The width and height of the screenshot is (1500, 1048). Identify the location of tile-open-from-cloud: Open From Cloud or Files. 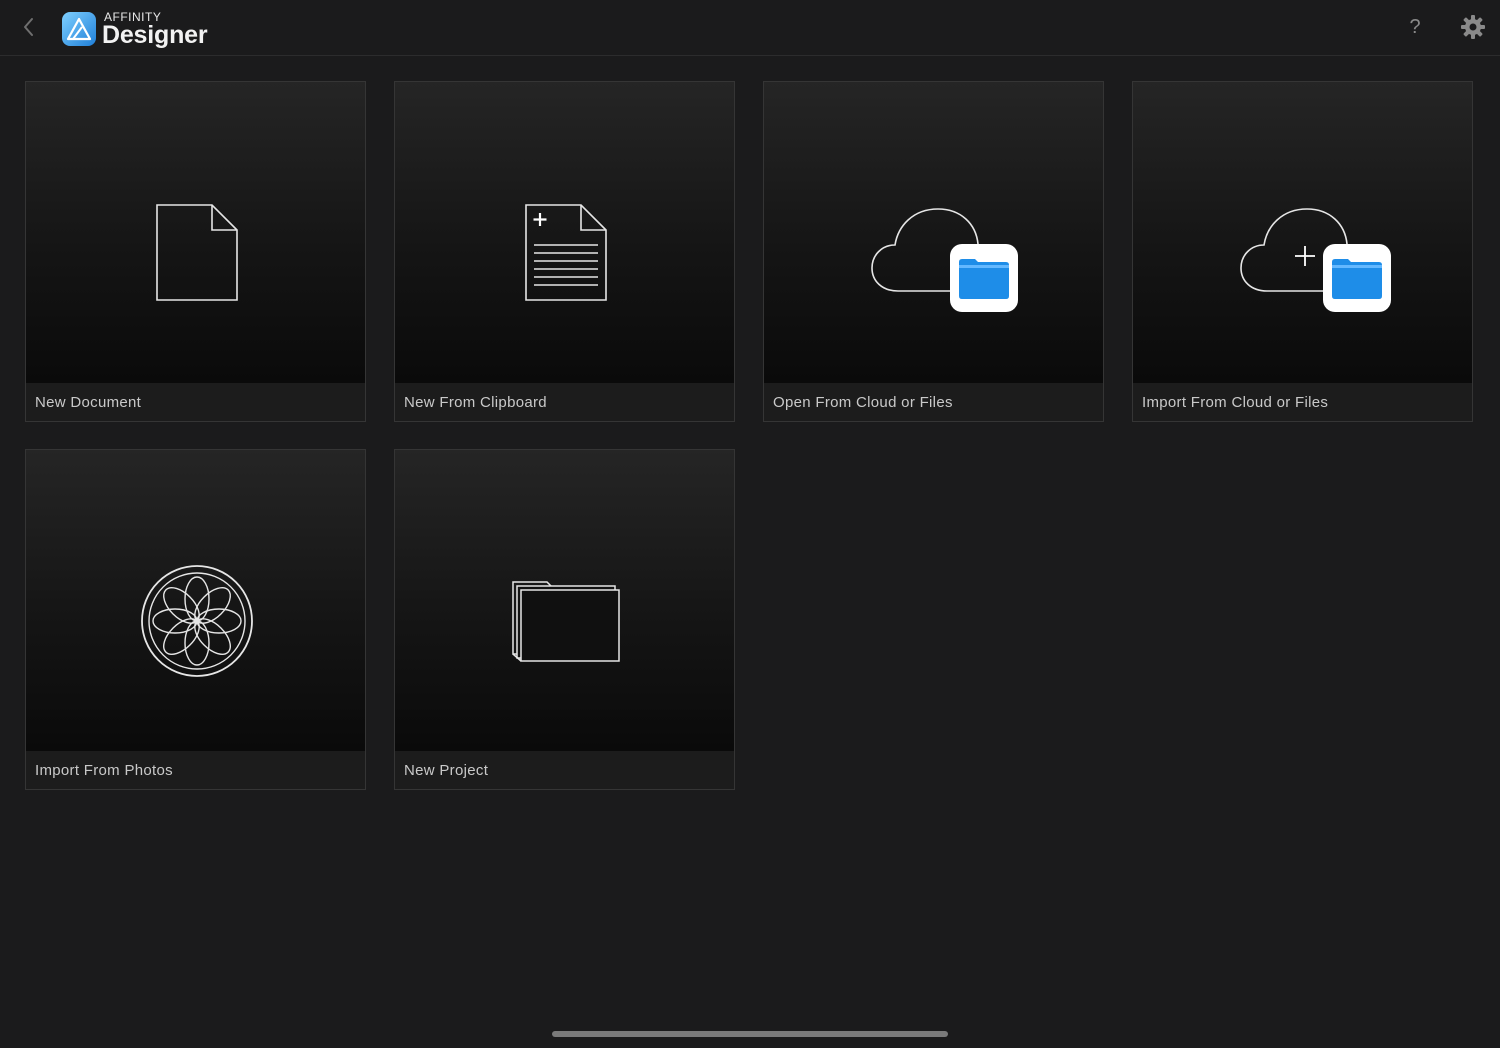
(933, 251).